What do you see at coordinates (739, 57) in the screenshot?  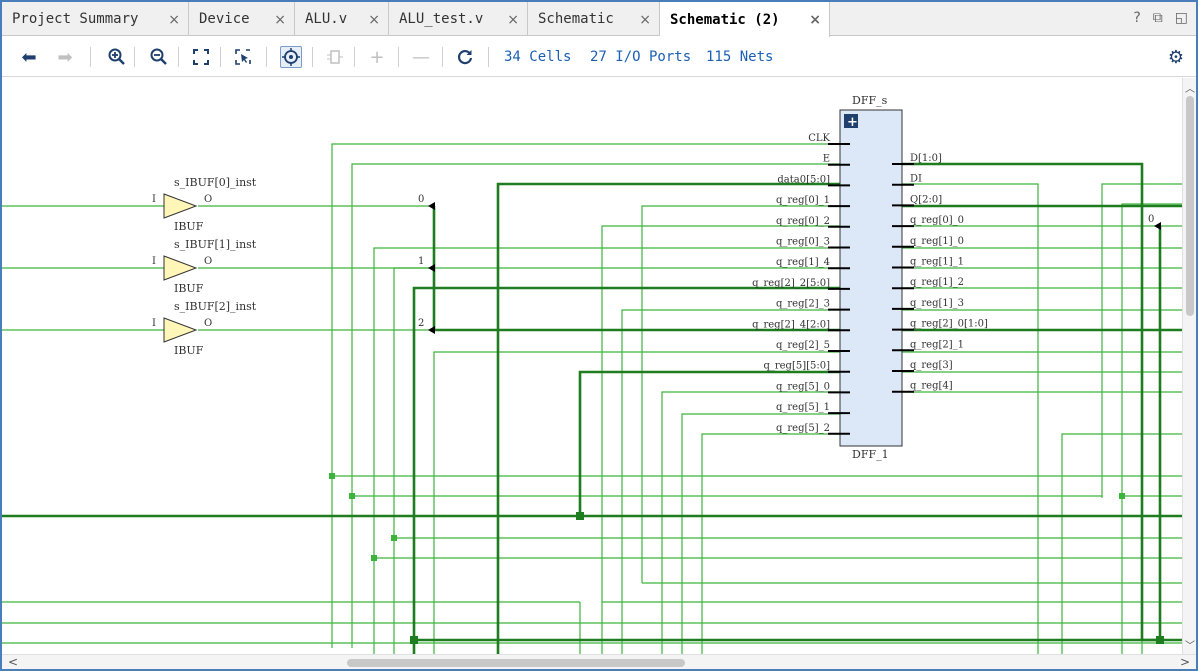 I see `nets-count-link: 115 Nets` at bounding box center [739, 57].